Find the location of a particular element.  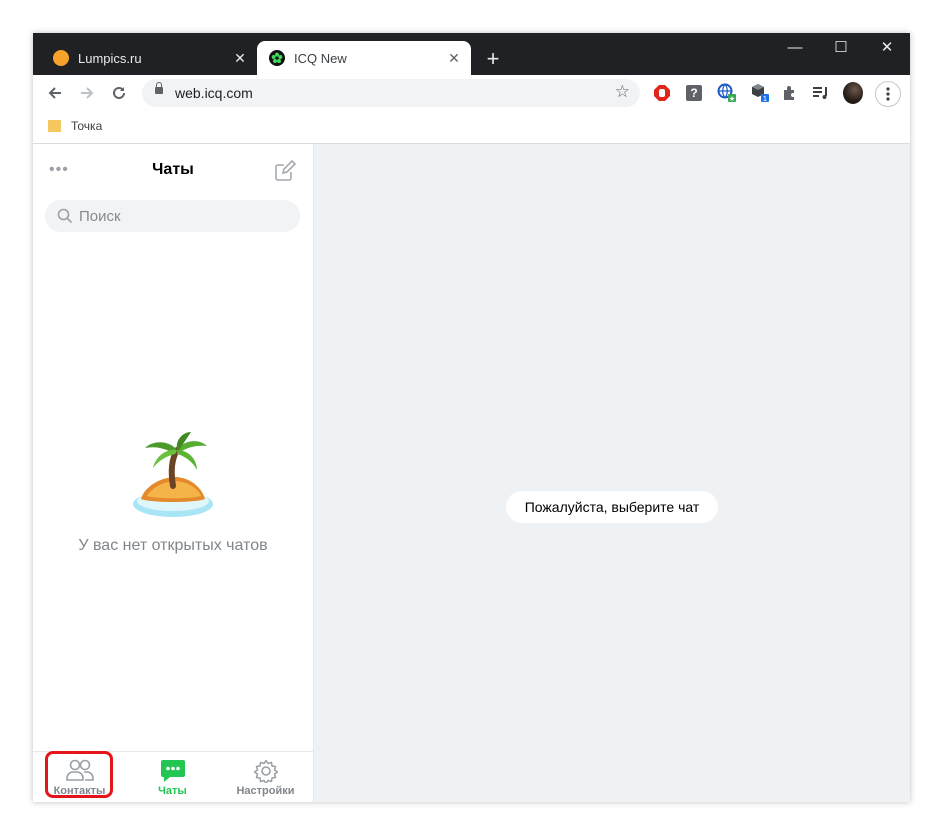

address-bar: web.icq.com ☆ is located at coordinates (391, 93).